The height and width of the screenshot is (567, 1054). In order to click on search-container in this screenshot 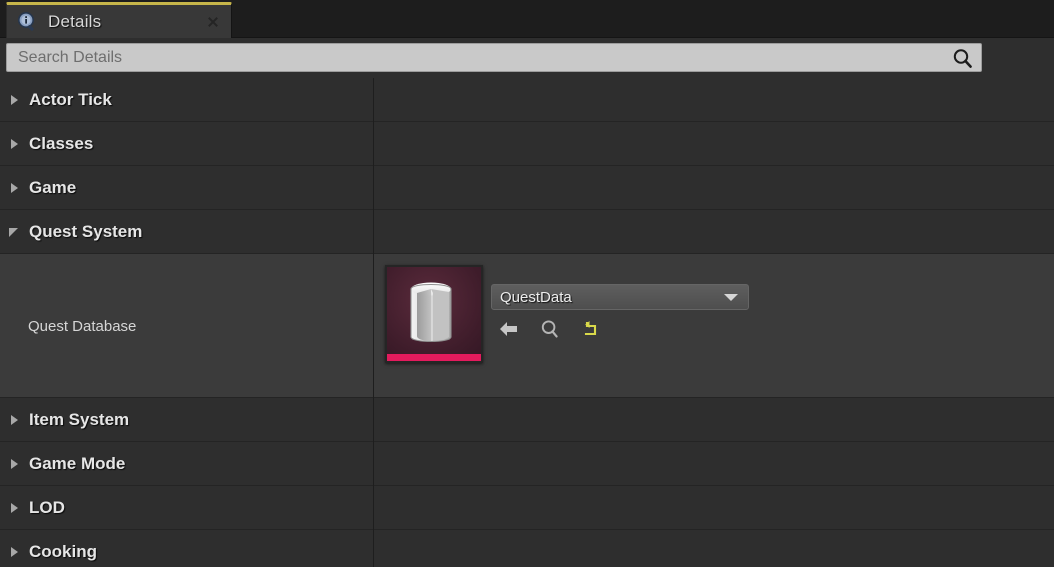, I will do `click(494, 57)`.